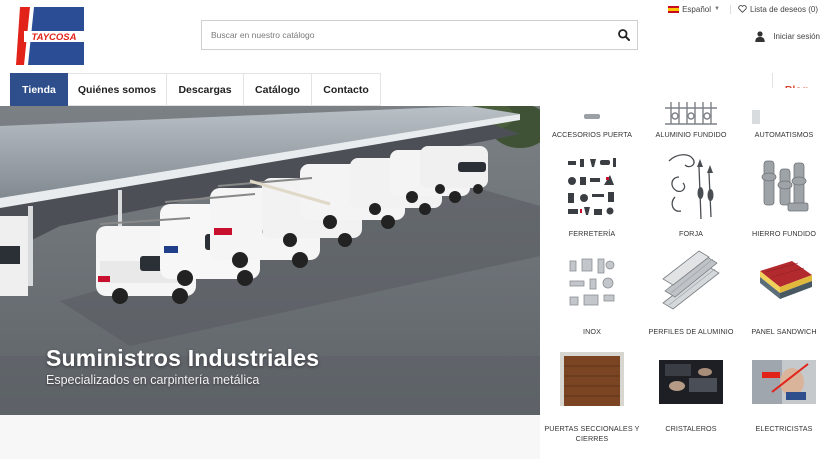  Describe the element at coordinates (691, 382) in the screenshot. I see `glaziers-icon` at that location.